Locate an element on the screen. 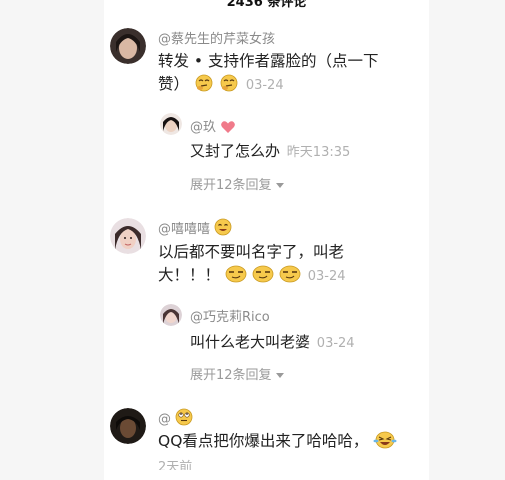 The width and height of the screenshot is (505, 480). comment-text-line-2: 大！！！ 03-24 is located at coordinates (283, 277).